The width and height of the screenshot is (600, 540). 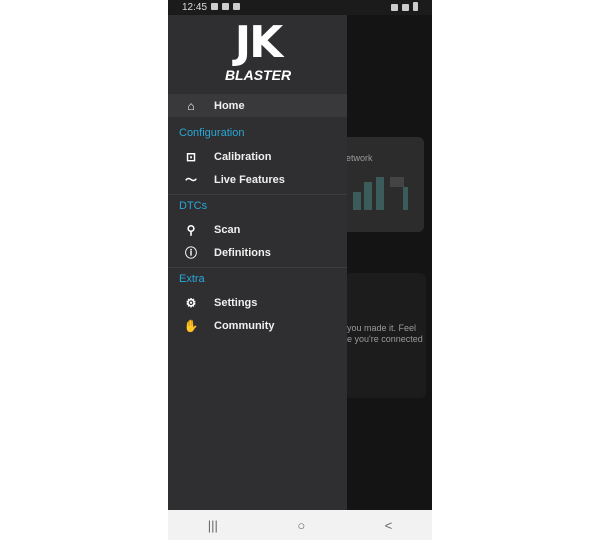 I want to click on gear-icon: ⚙, so click(x=191, y=302).